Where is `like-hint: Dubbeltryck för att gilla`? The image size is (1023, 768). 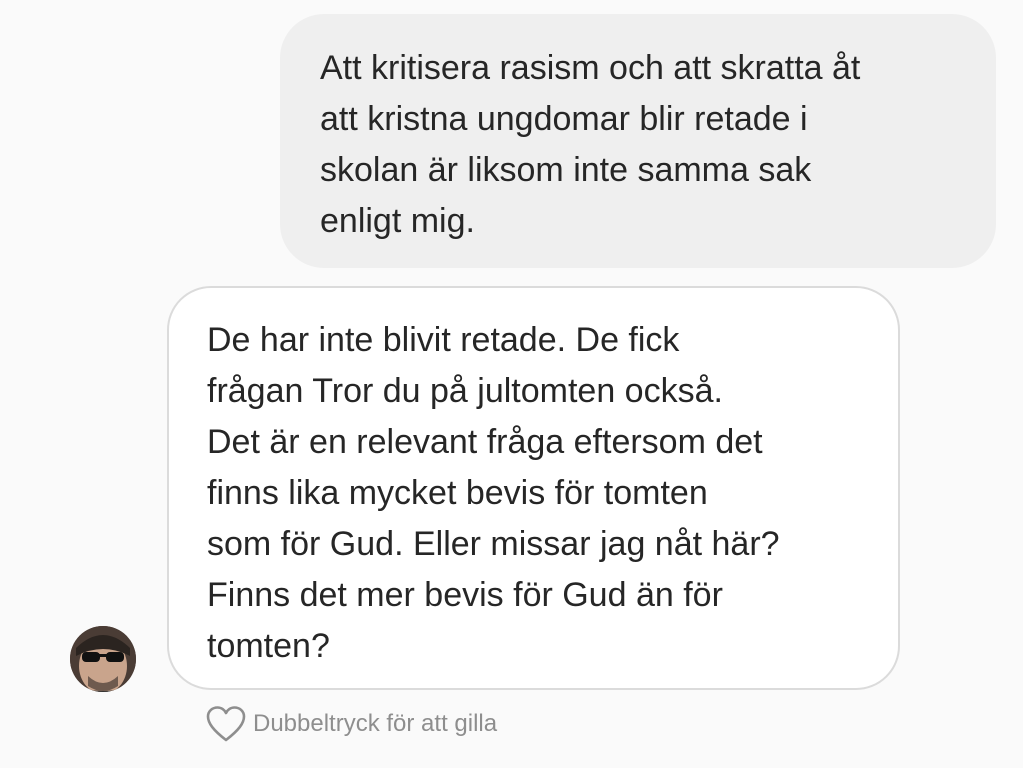 like-hint: Dubbeltryck för att gilla is located at coordinates (351, 724).